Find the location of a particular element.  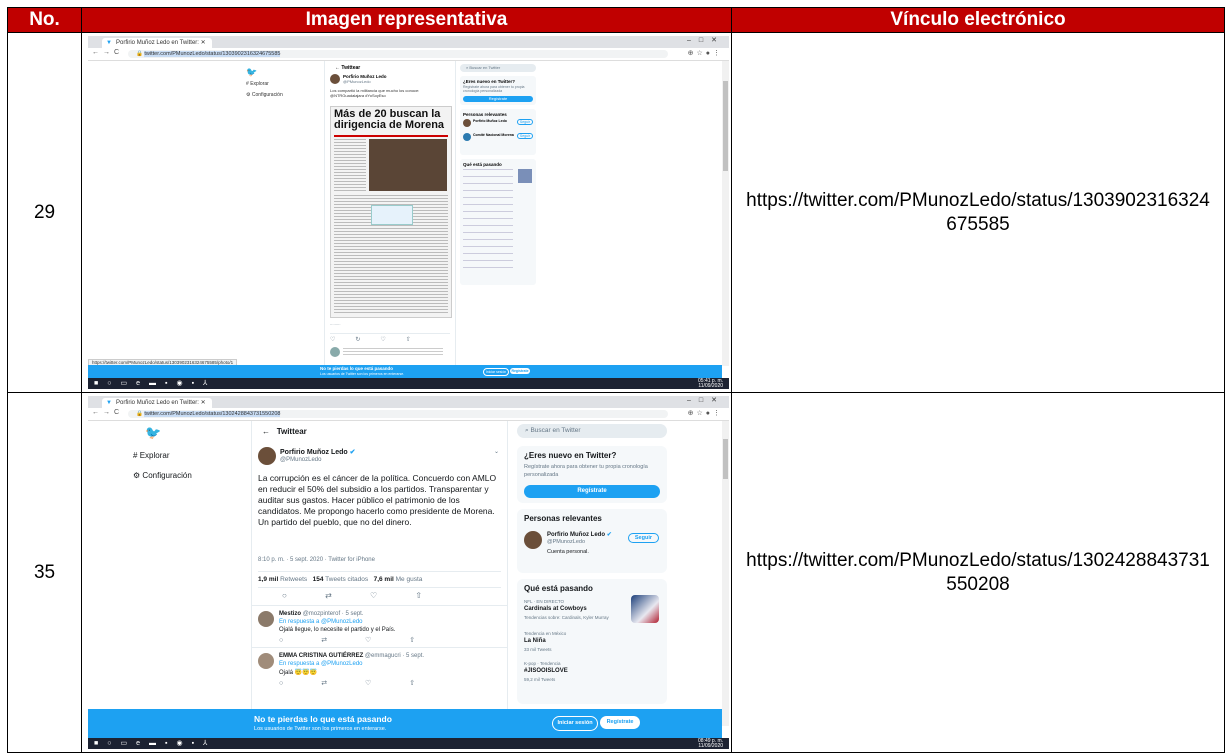

tab-title: Porfirio Muñoz Ledo en Twitter: is located at coordinates (157, 403).